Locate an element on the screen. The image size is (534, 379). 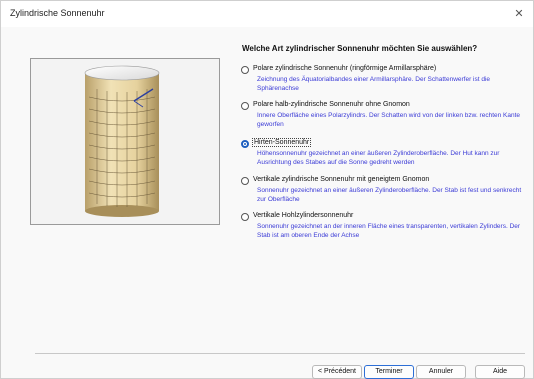
option-label: Hirten-Sonnenuhr is located at coordinates (282, 142).